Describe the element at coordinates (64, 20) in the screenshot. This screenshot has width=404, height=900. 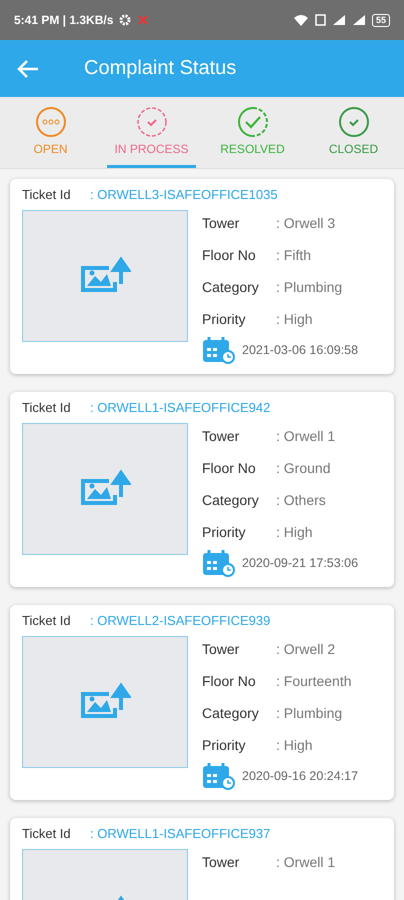
I see `status-time: 5:41 PM | 1.3KB/s` at that location.